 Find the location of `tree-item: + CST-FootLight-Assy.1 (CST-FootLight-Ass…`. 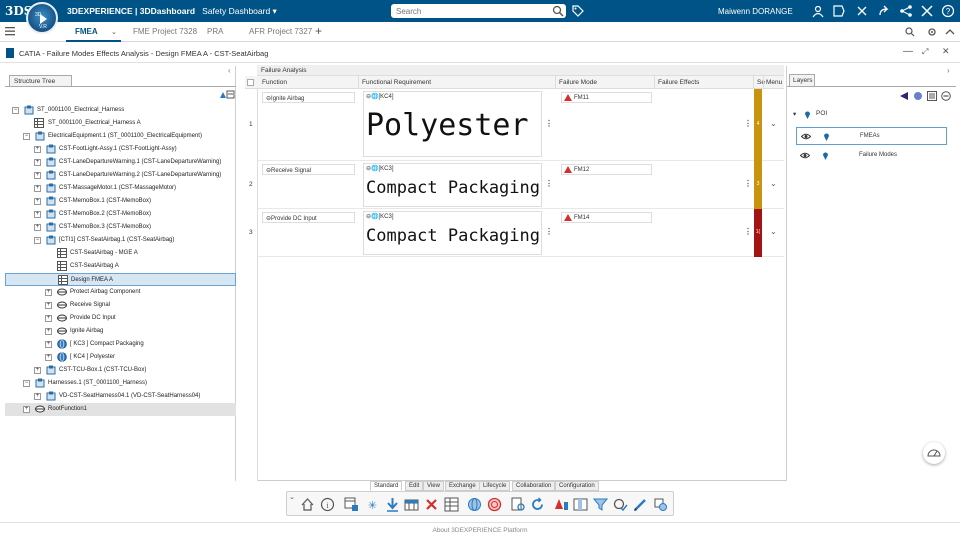

tree-item: + CST-FootLight-Assy.1 (CST-FootLight-Ass… is located at coordinates (120, 149).